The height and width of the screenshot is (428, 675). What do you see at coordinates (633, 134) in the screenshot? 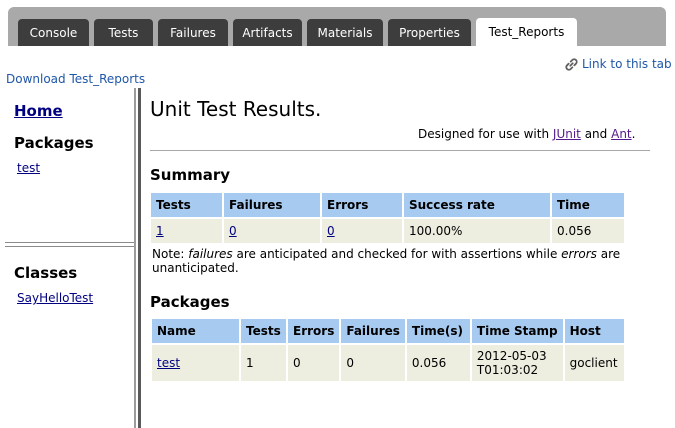
I see `designed-suffix: .` at bounding box center [633, 134].